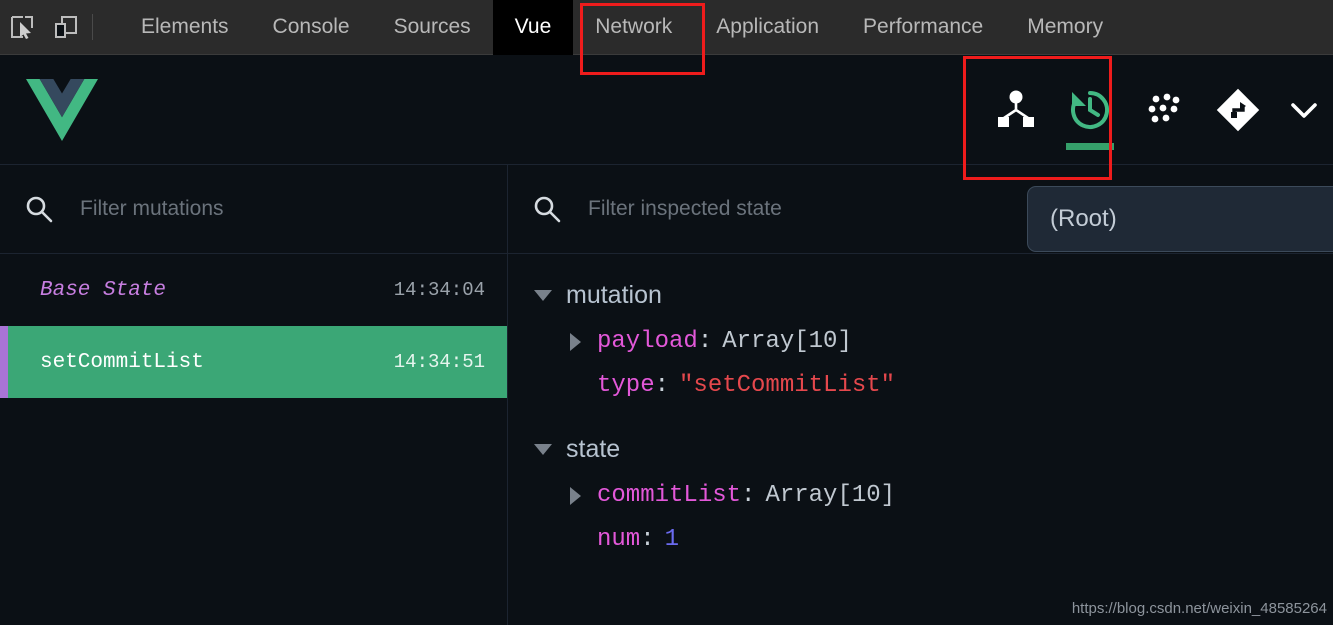  Describe the element at coordinates (62, 109) in the screenshot. I see `vue-logo` at that location.